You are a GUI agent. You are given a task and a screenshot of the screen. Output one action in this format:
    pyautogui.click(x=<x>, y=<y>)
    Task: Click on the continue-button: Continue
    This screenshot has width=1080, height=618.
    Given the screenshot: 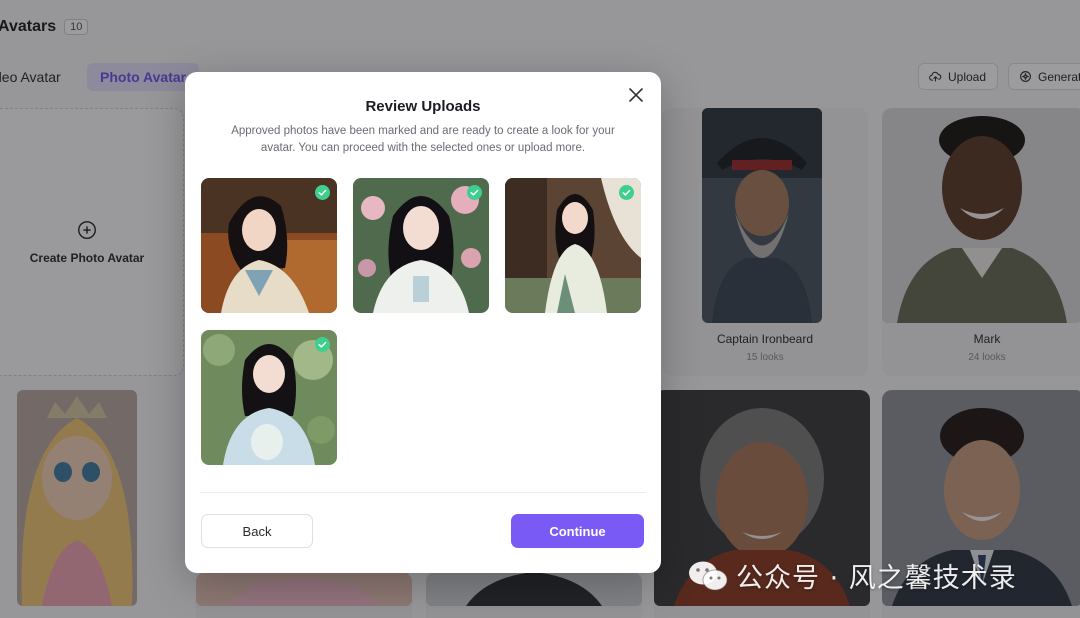 What is the action you would take?
    pyautogui.click(x=577, y=531)
    